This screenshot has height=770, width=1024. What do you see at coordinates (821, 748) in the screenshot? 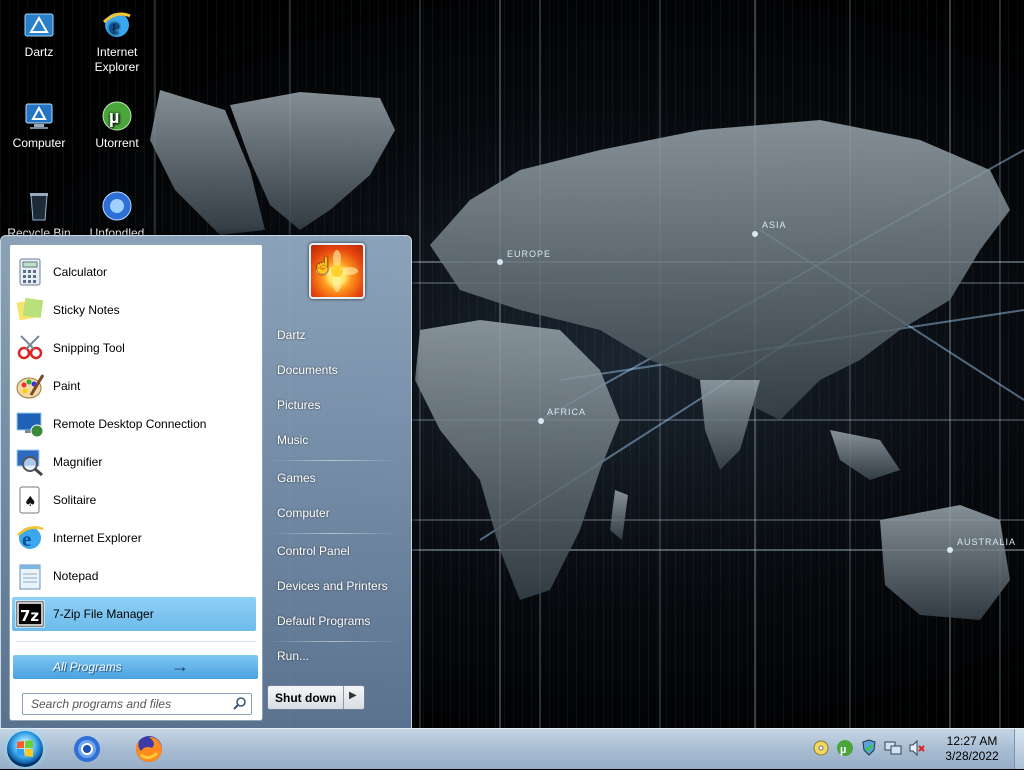
I see `cd-drive-icon` at bounding box center [821, 748].